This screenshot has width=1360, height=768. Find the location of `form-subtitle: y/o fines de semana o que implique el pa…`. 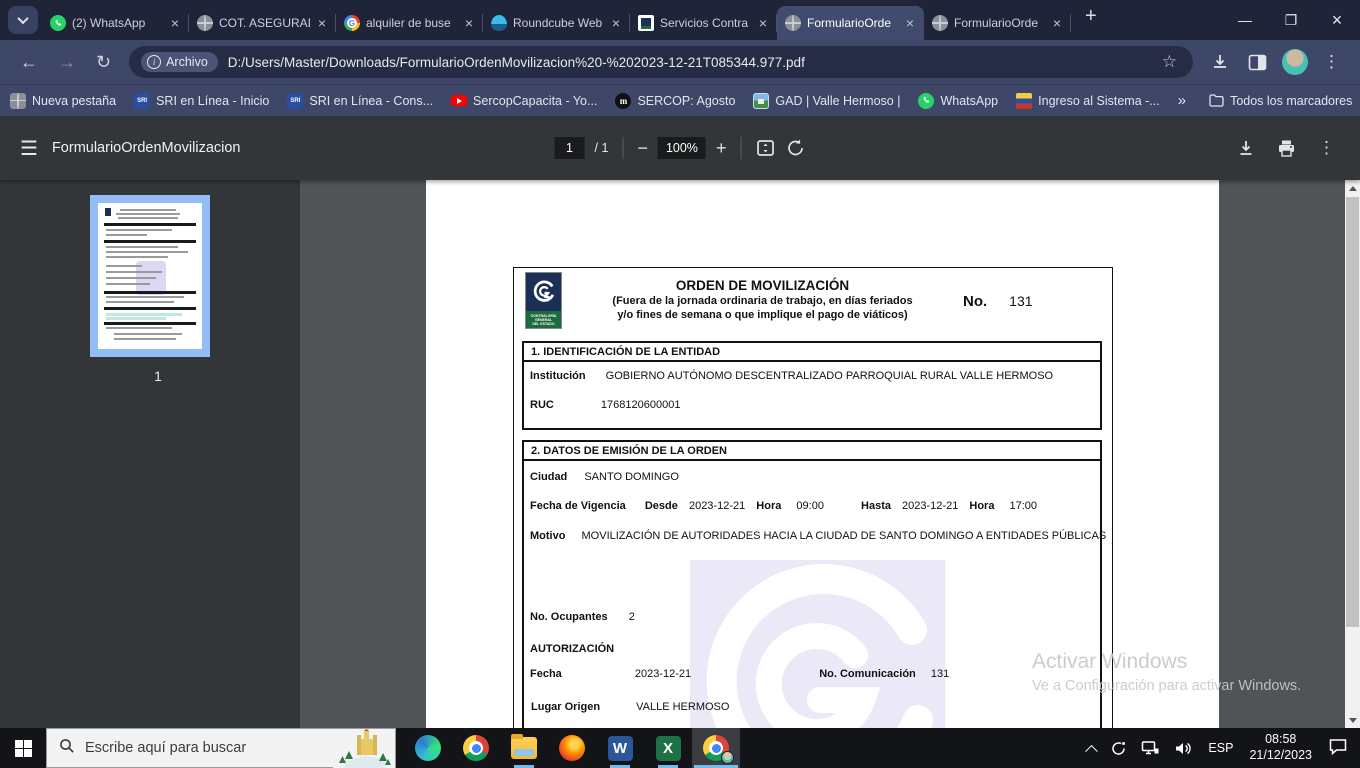

form-subtitle: y/o fines de semana o que implique el pa… is located at coordinates (762, 314).